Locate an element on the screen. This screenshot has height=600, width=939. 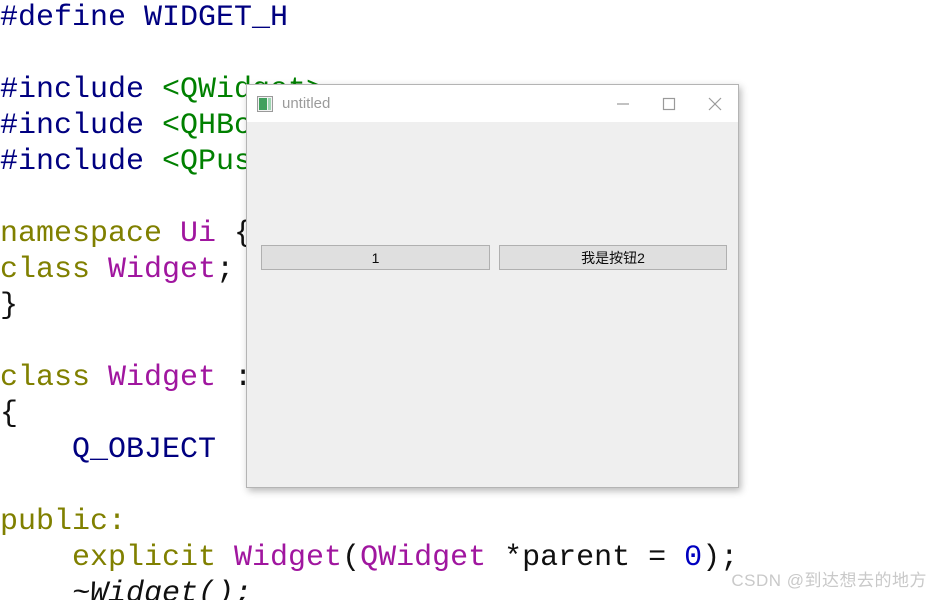
code-token: ; is located at coordinates (225, 270).